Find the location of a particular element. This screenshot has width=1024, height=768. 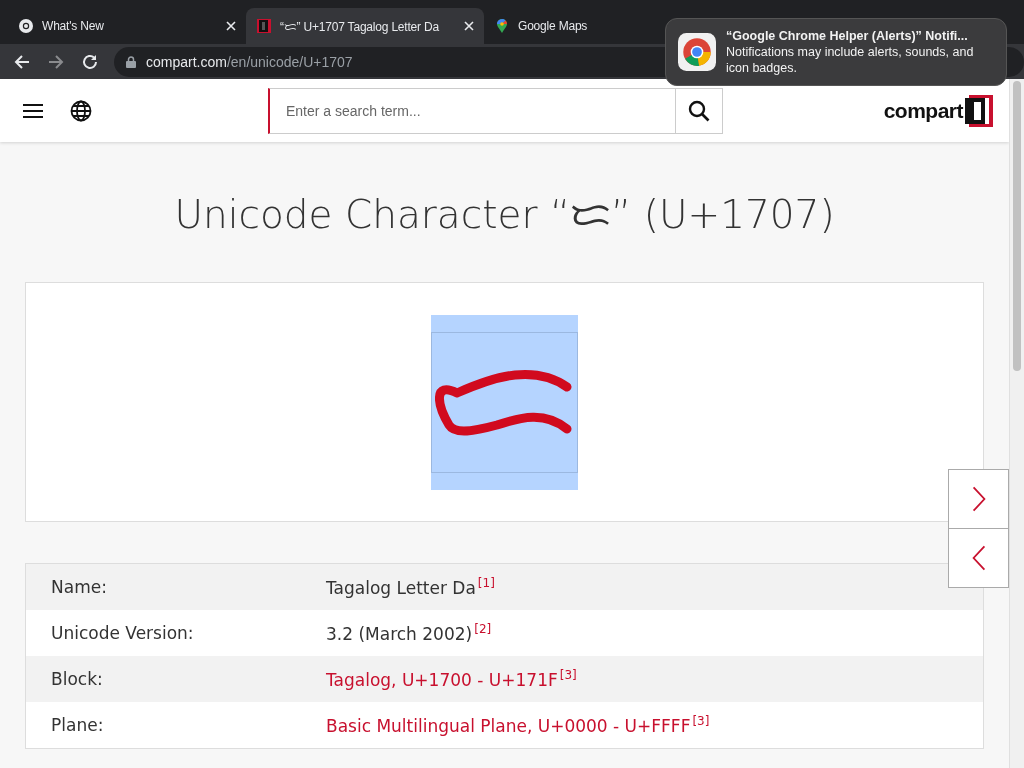

search-icon is located at coordinates (699, 110).